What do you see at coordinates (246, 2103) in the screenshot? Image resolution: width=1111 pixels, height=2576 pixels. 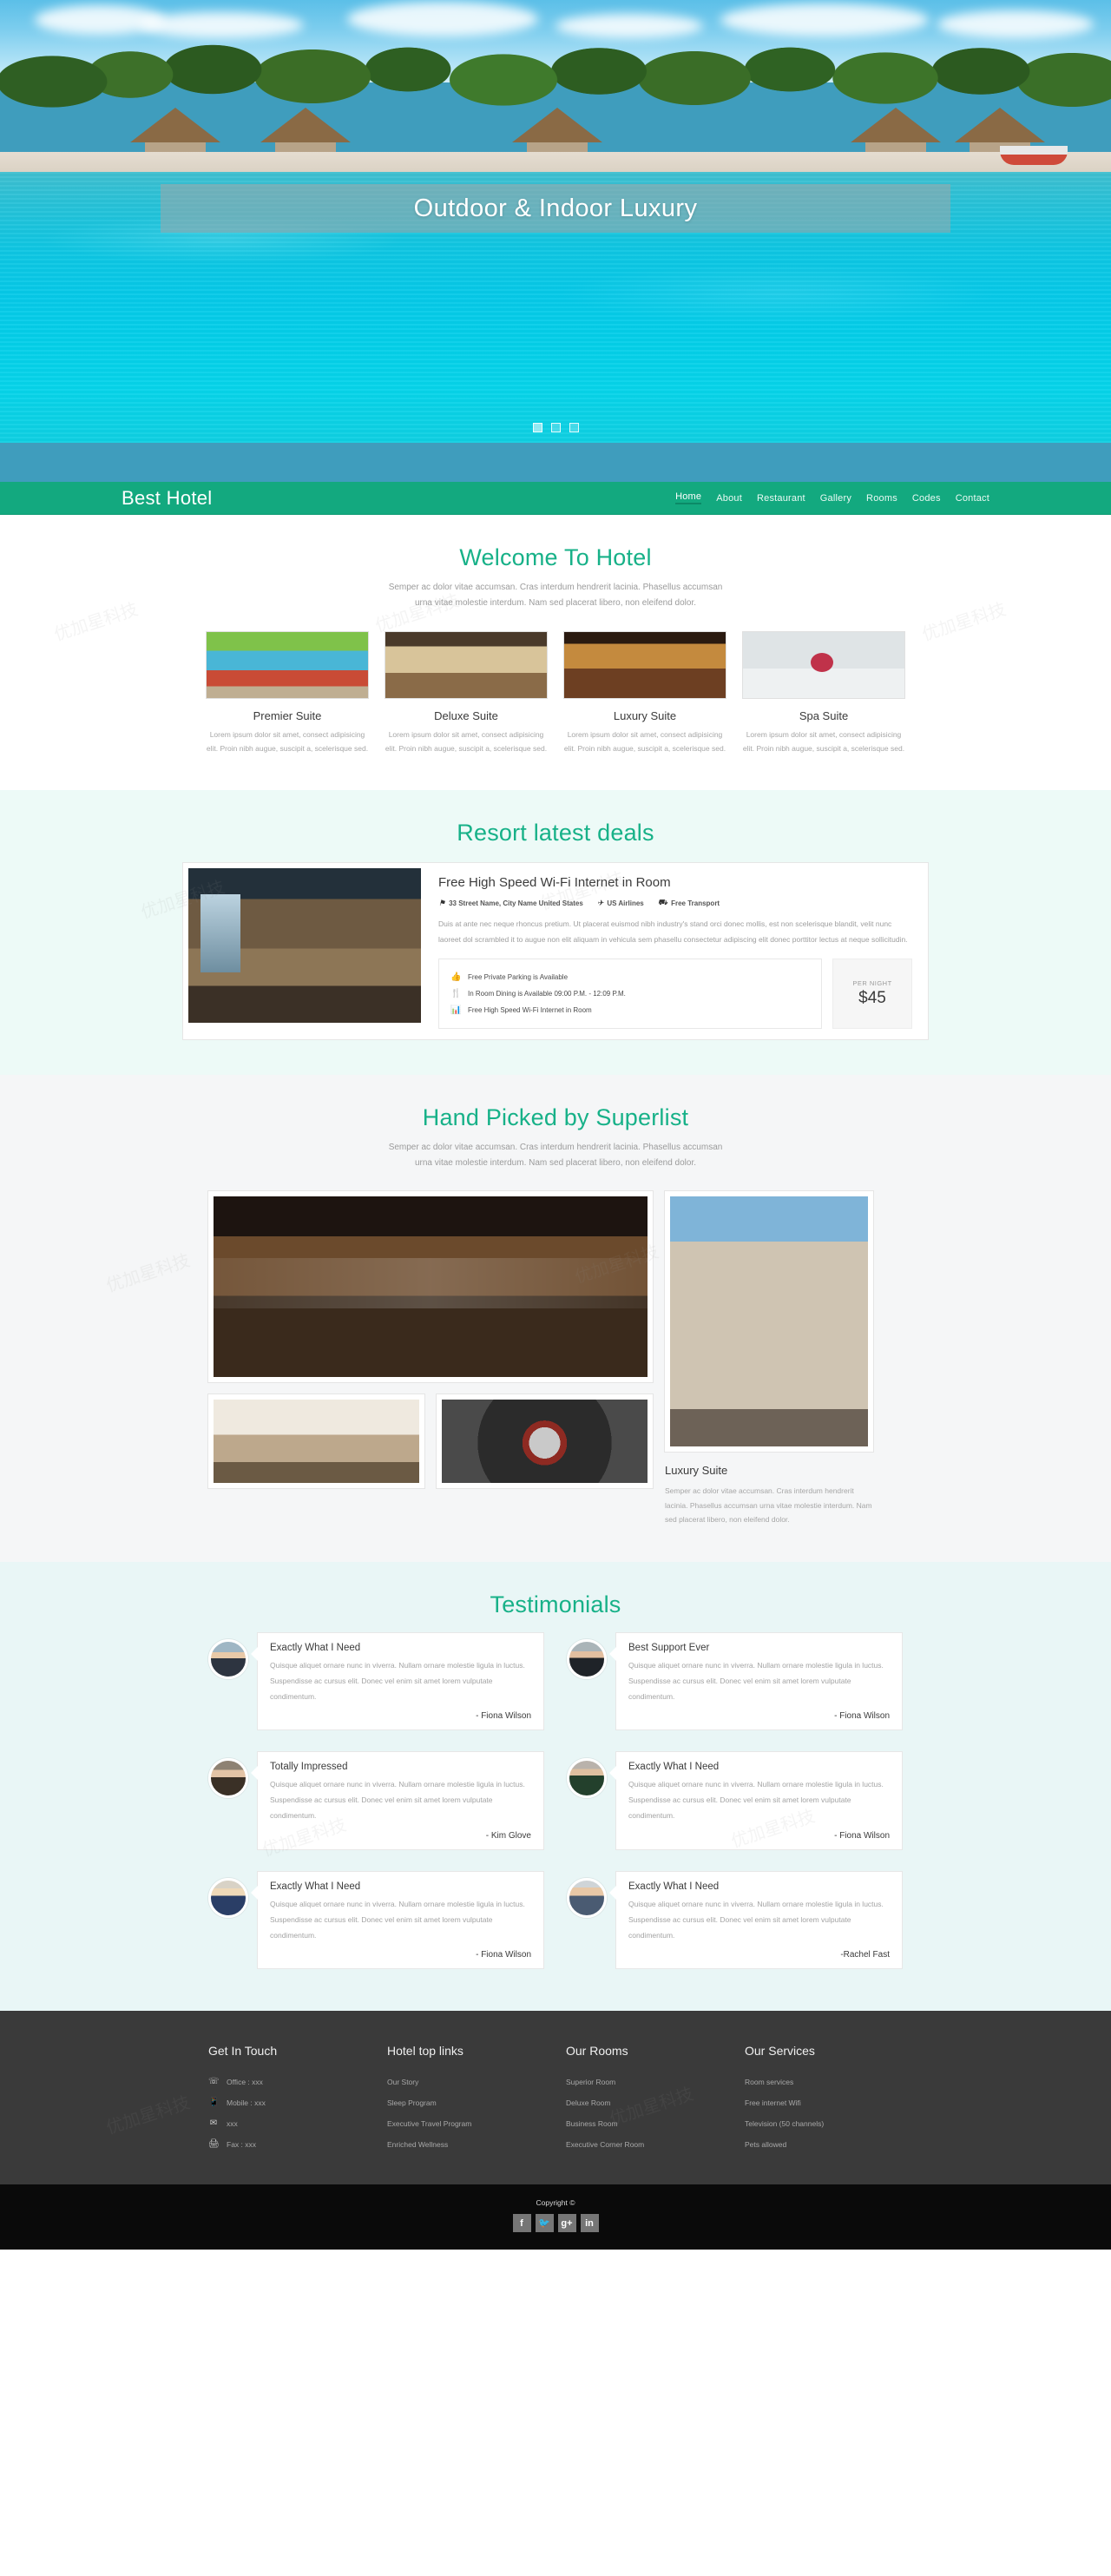 I see `footer-item-label: Mobile : xxx` at bounding box center [246, 2103].